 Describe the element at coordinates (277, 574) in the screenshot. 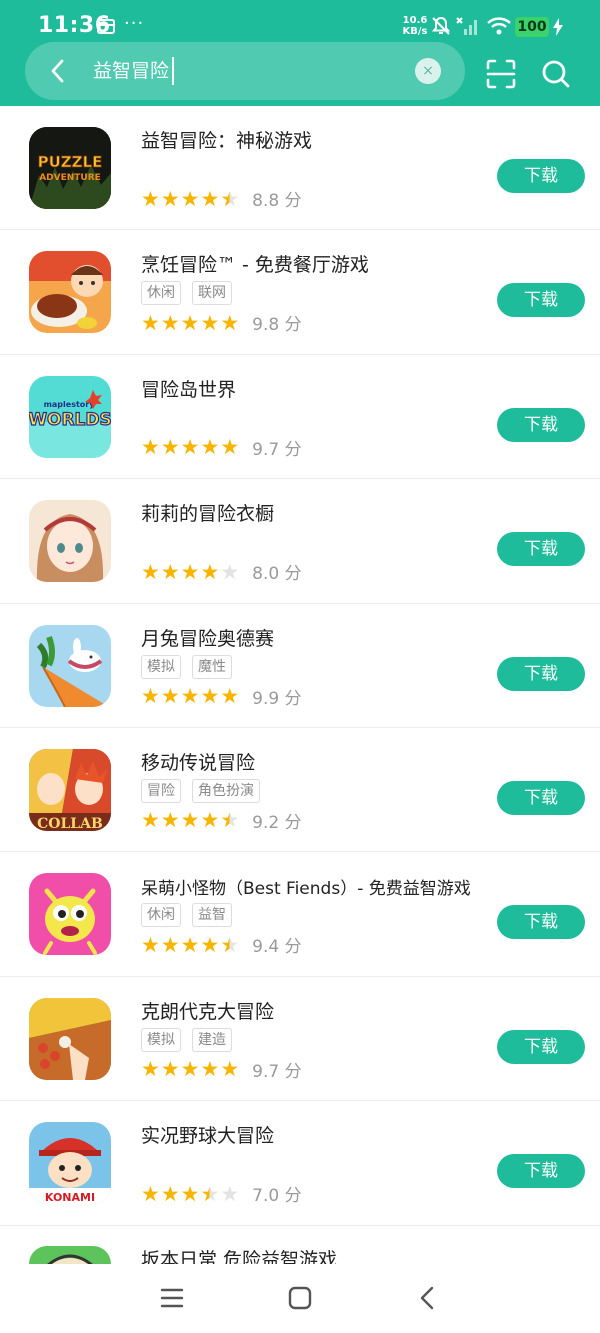

I see `app-score: 8.0 分` at that location.